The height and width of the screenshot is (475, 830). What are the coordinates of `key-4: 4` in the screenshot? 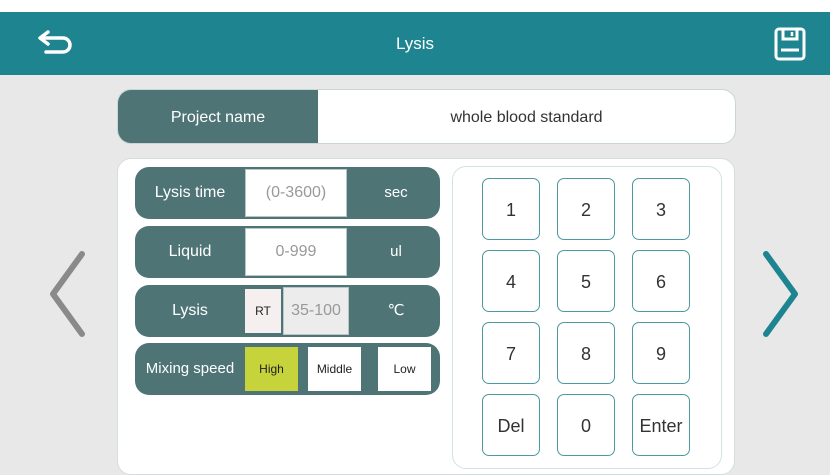 It's located at (511, 281).